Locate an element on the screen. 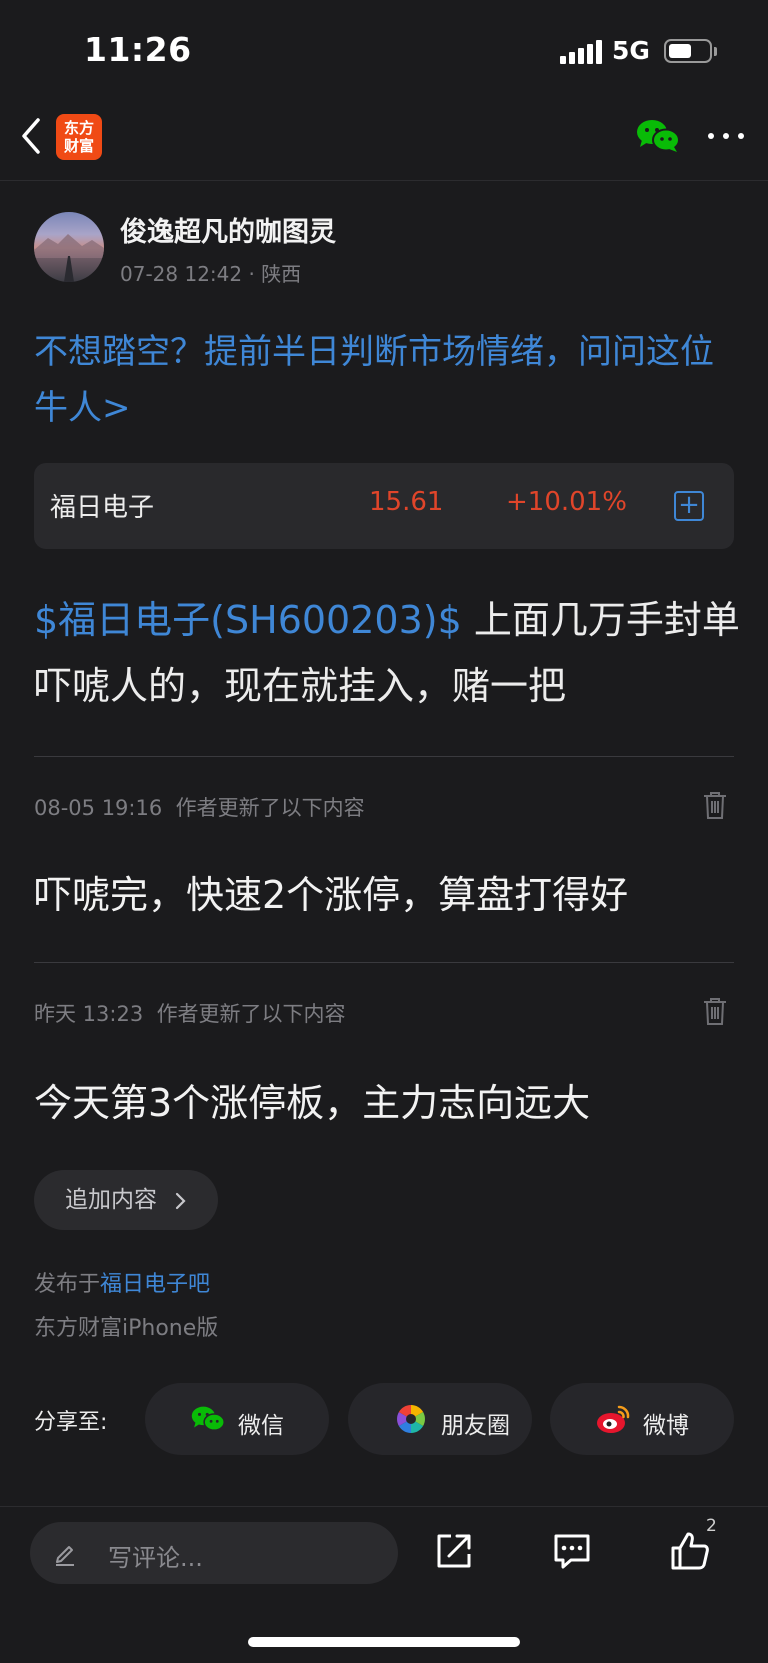 This screenshot has width=768, height=1663. avatar is located at coordinates (69, 247).